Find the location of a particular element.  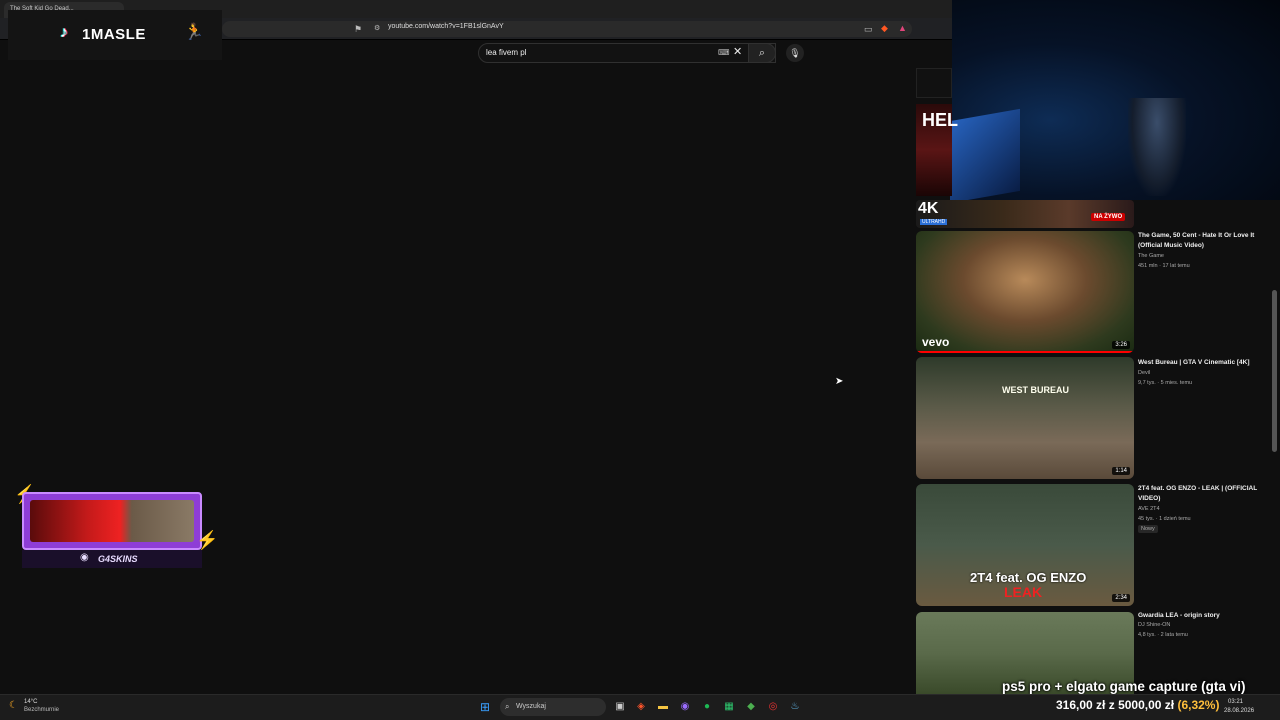

goal-target: 5000,00 zł is located at coordinates (1146, 705).